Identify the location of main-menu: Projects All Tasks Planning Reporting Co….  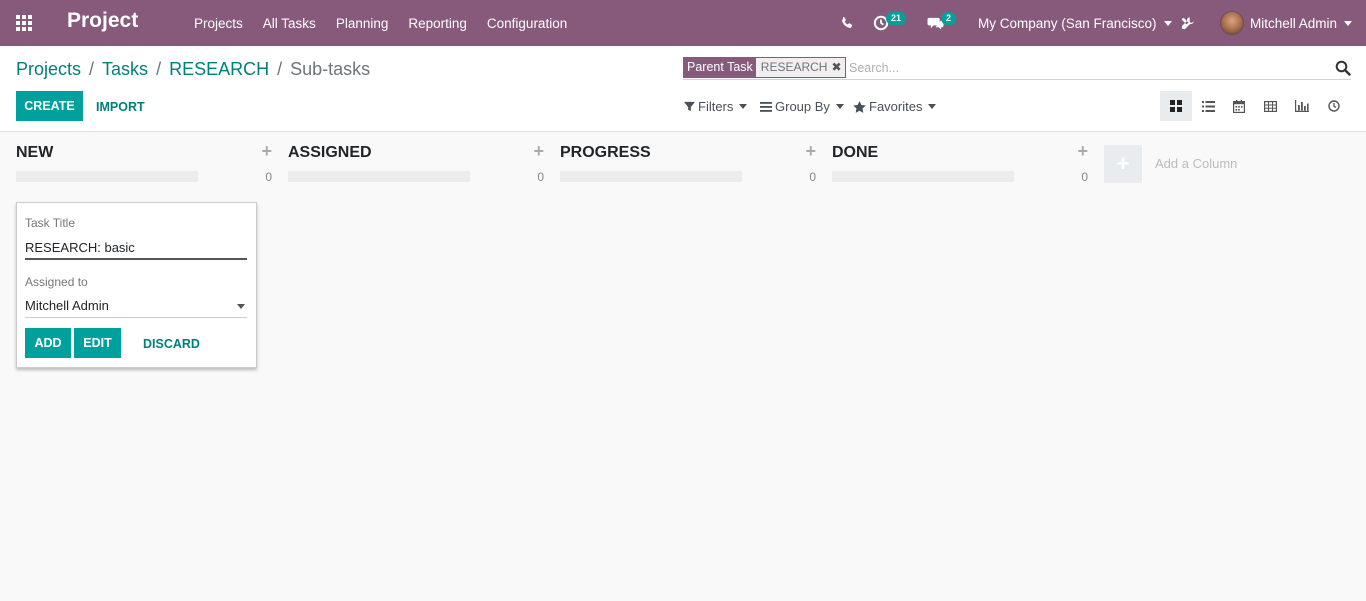
(380, 23).